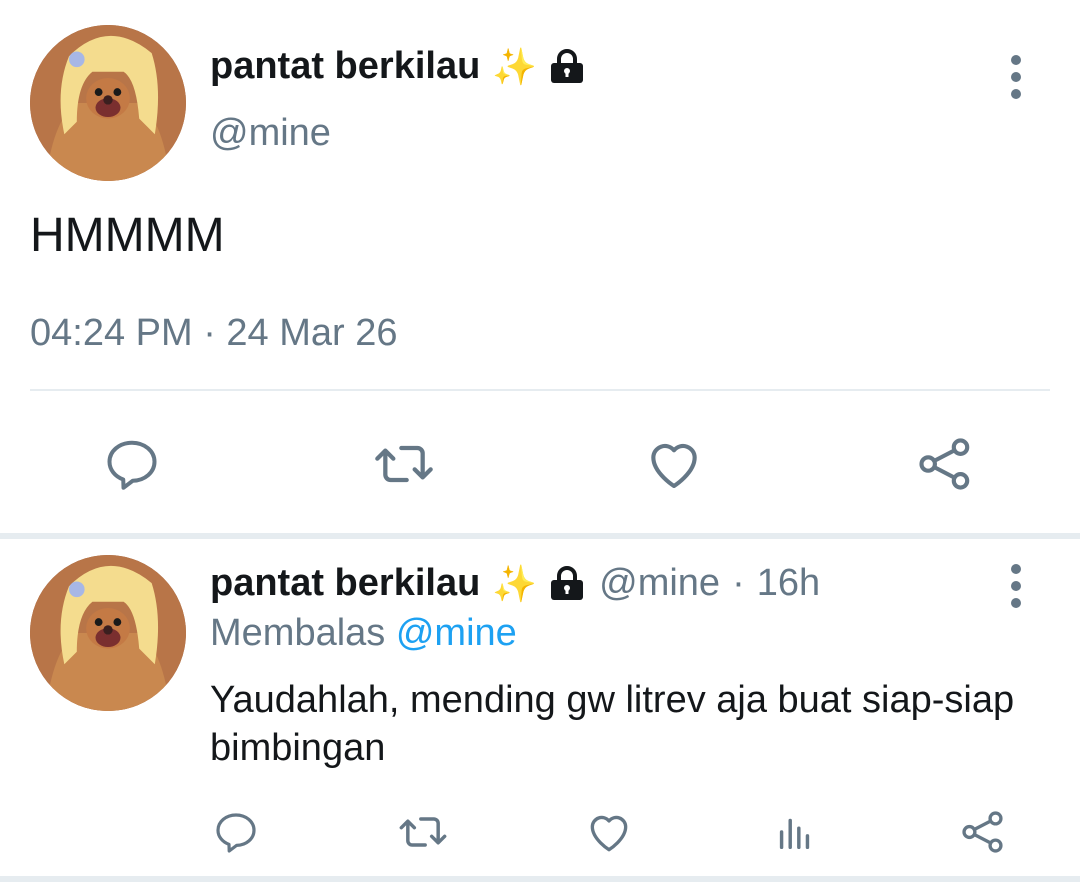 The height and width of the screenshot is (882, 1080). What do you see at coordinates (345, 66) in the screenshot?
I see `display-name-text: pantat berkilau` at bounding box center [345, 66].